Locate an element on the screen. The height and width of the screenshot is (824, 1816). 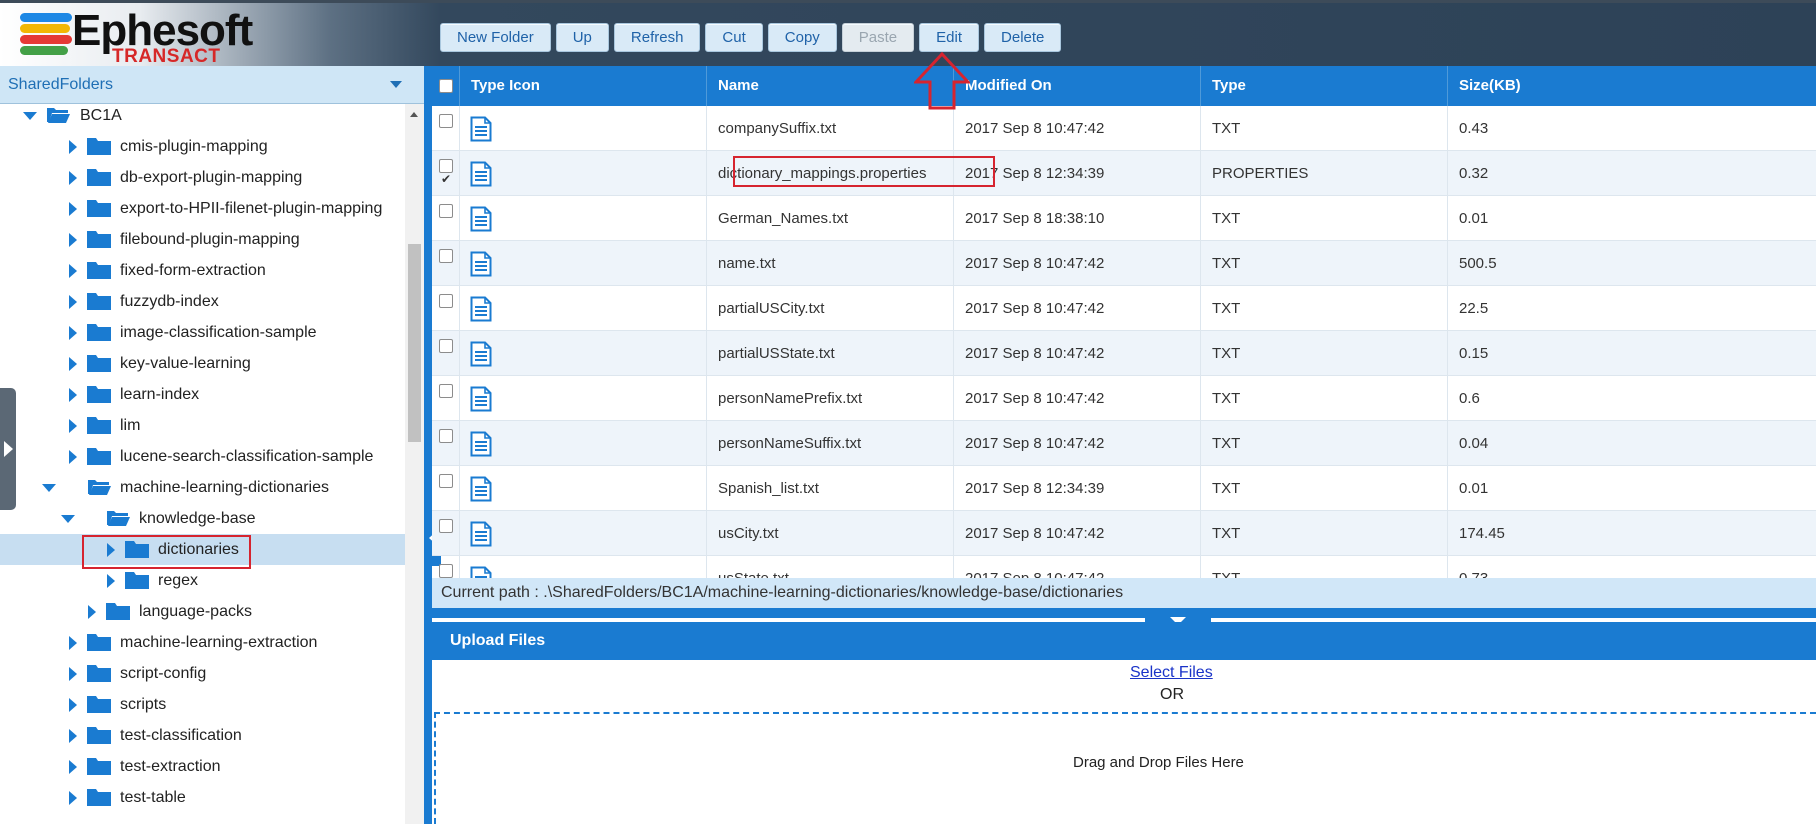
tree-node-label: fuzzydb-index is located at coordinates (169, 301).